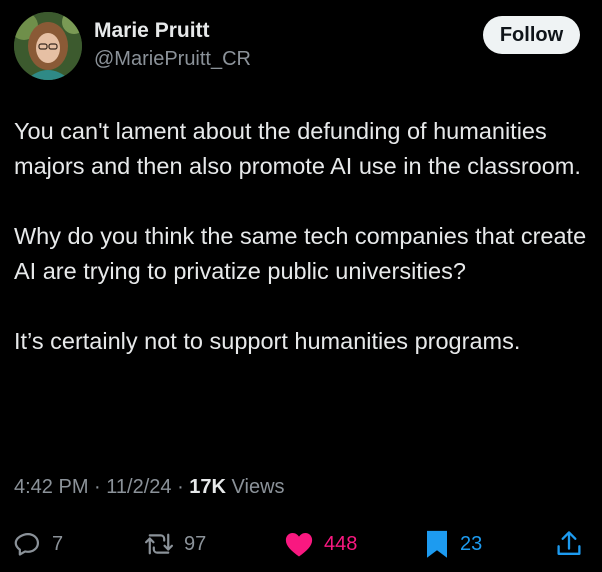 The image size is (602, 572). What do you see at coordinates (471, 543) in the screenshot?
I see `bookmark-count: 23` at bounding box center [471, 543].